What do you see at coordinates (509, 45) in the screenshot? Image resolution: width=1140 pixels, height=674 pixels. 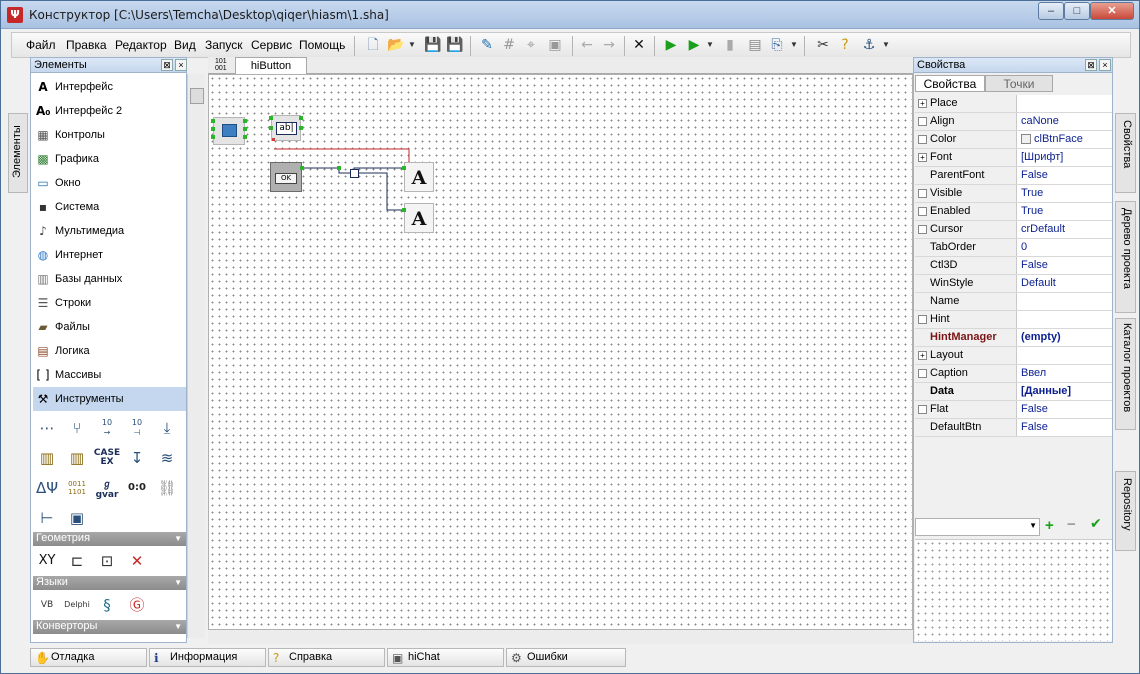 I see `grid-icon: #` at bounding box center [509, 45].